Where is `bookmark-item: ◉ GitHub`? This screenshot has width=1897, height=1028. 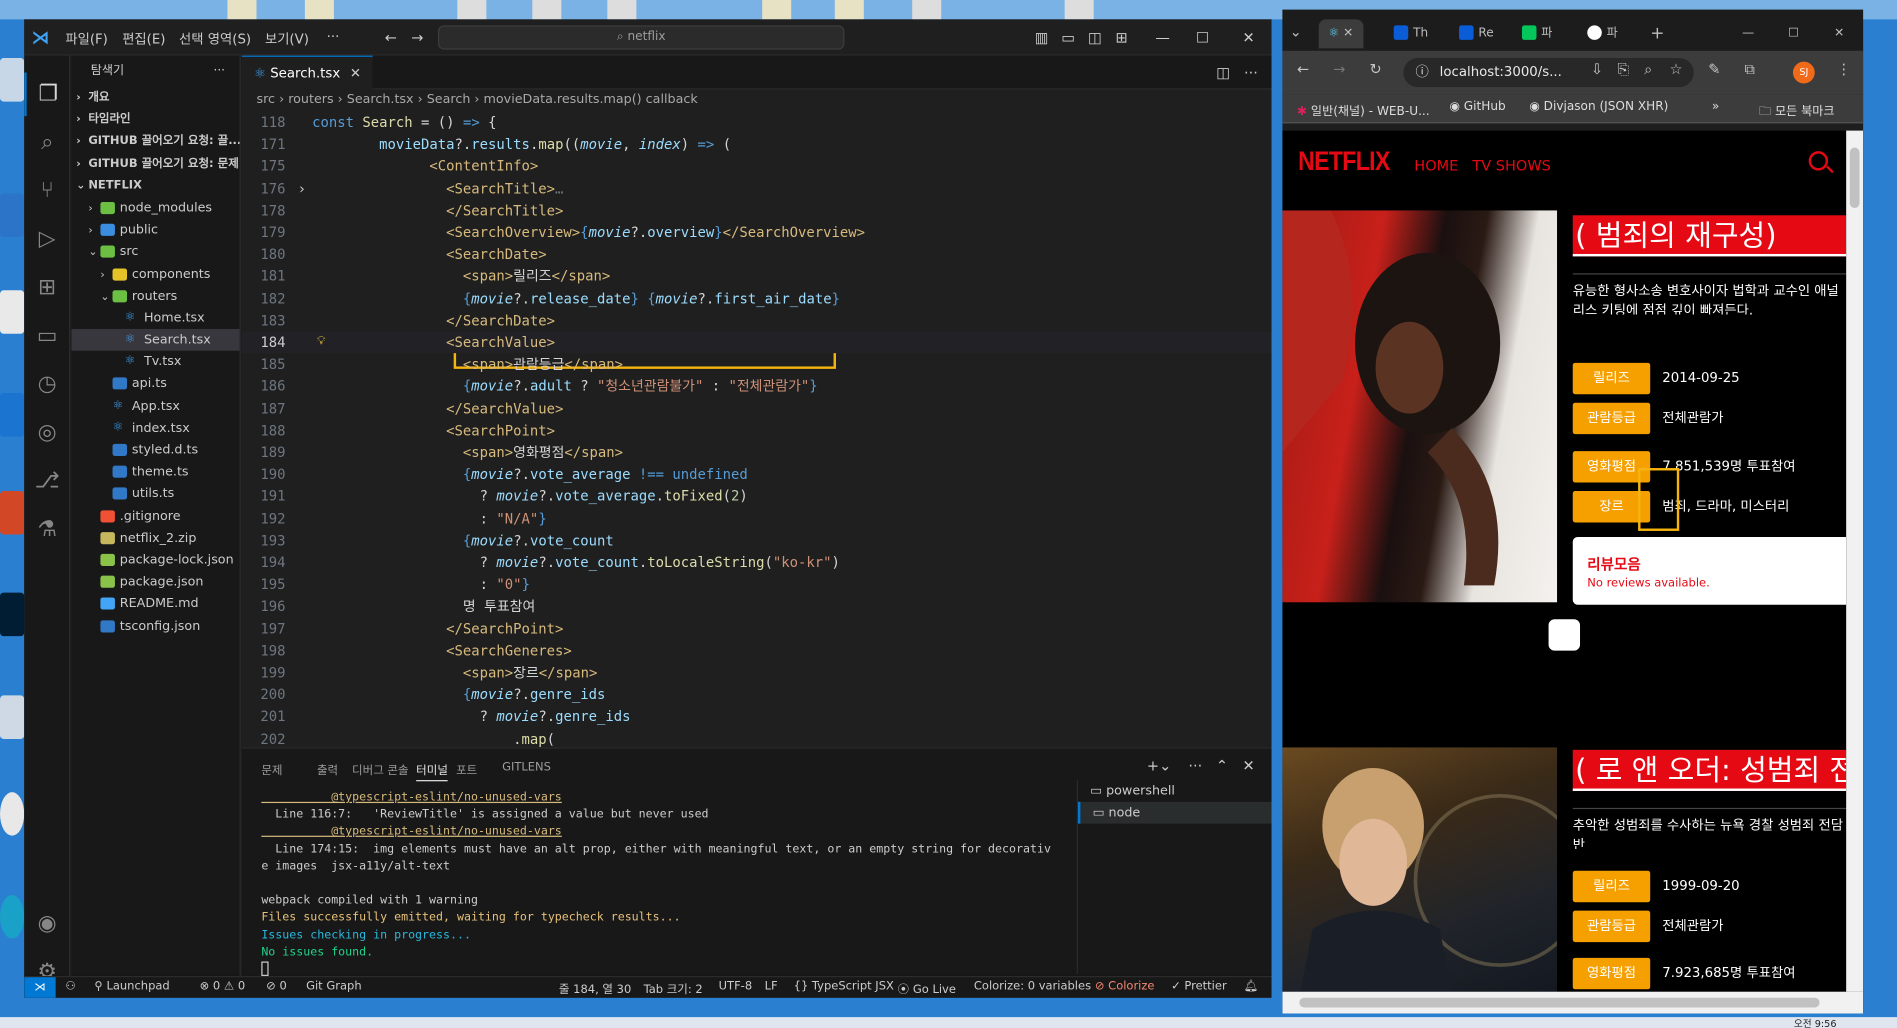
bookmark-item: ◉ GitHub is located at coordinates (1477, 106).